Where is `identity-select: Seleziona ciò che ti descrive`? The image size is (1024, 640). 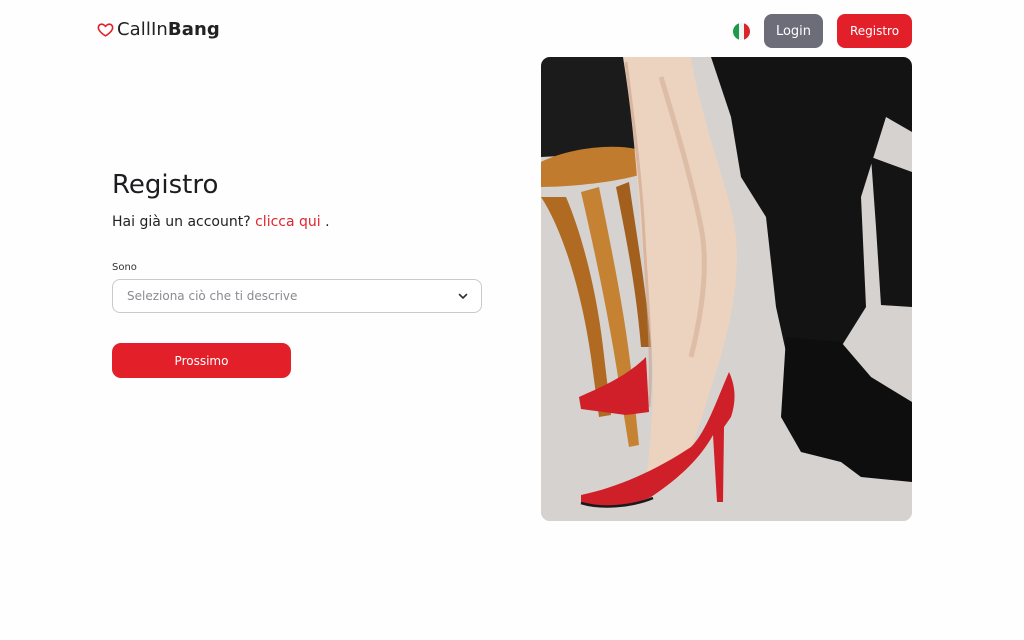 identity-select: Seleziona ciò che ti descrive is located at coordinates (297, 296).